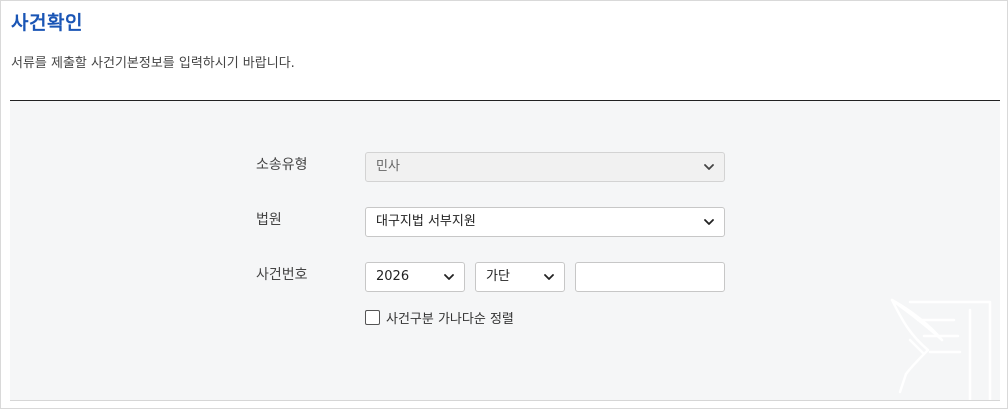 Image resolution: width=1008 pixels, height=409 pixels. I want to click on court-label: 법원, so click(269, 220).